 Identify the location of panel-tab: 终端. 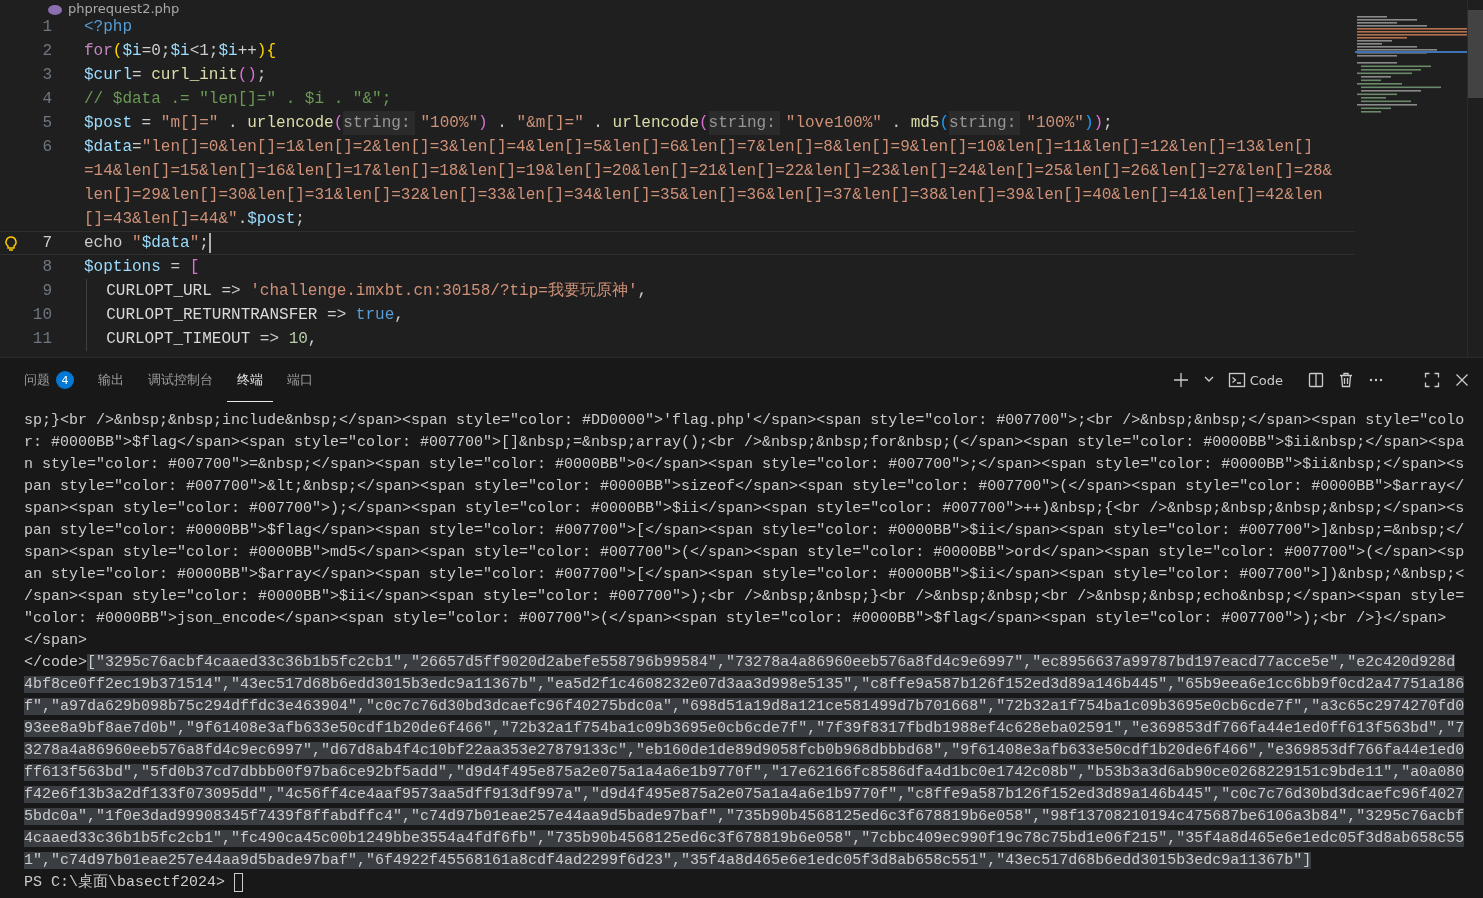
(250, 380).